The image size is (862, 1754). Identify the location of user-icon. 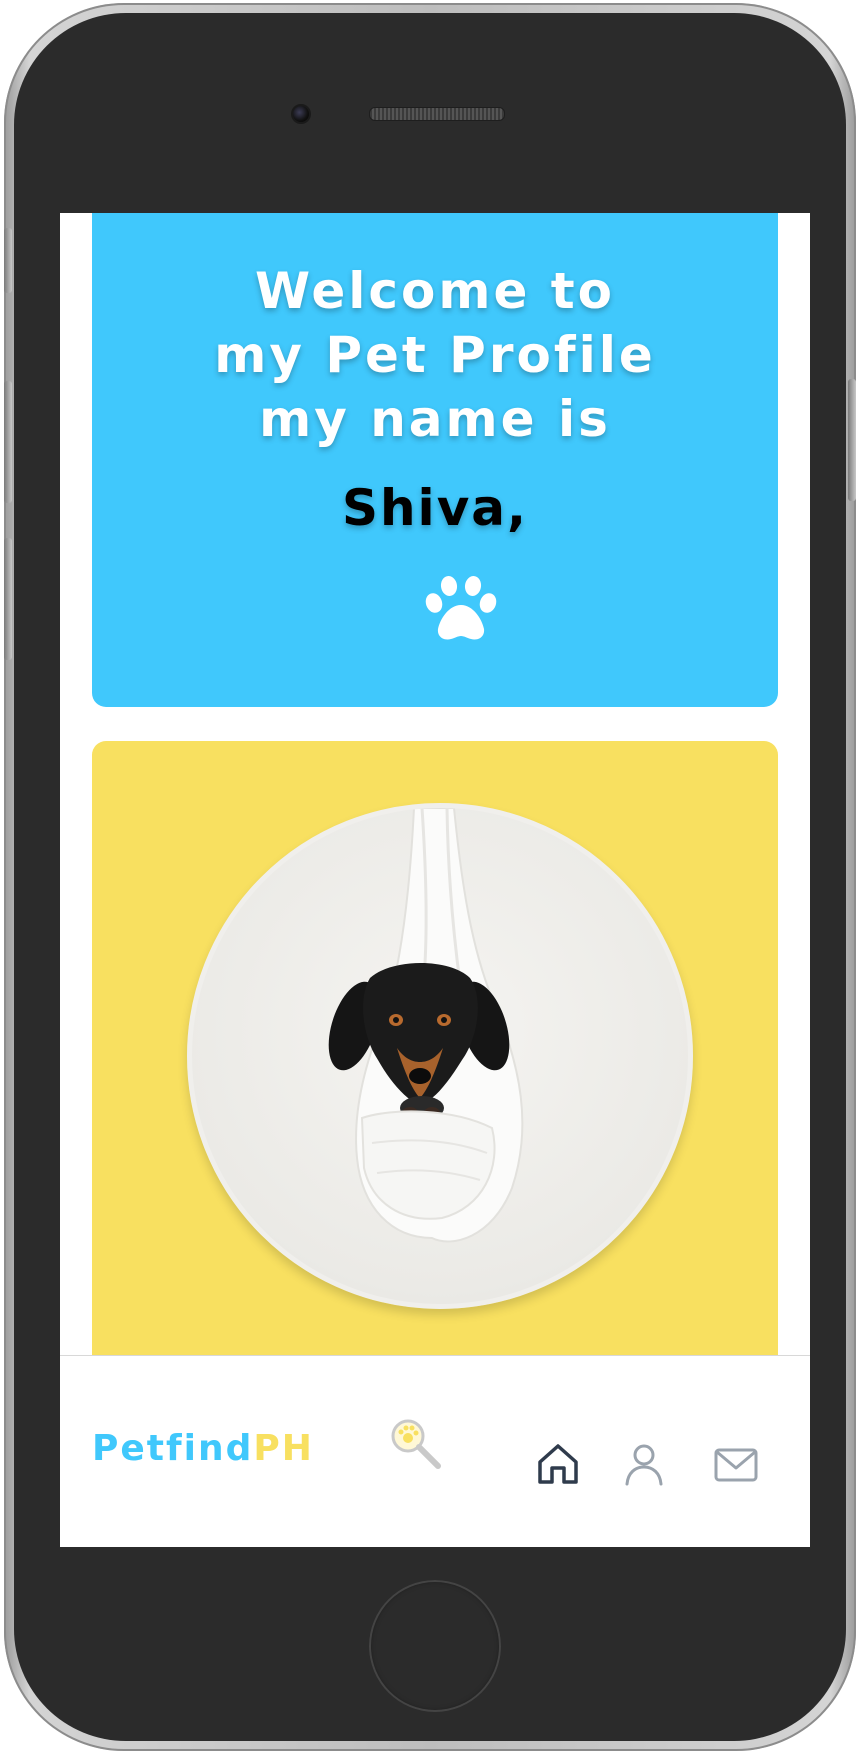
(644, 1464).